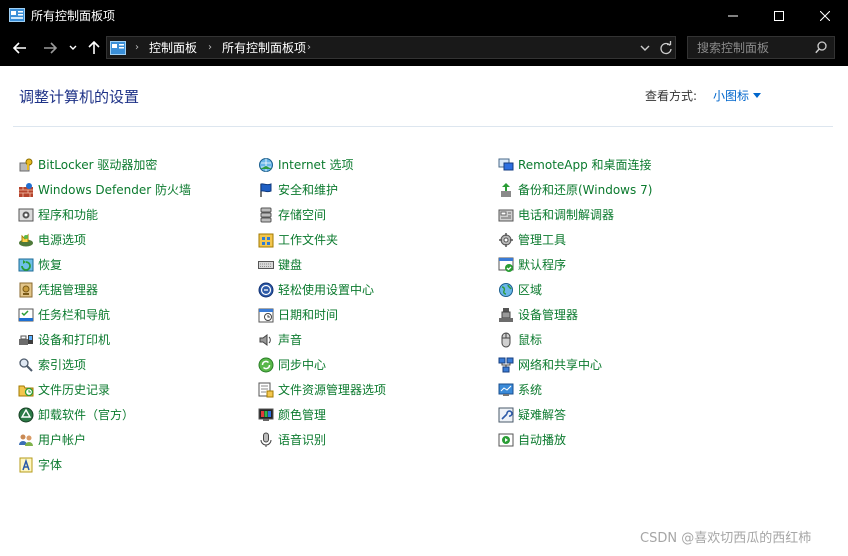  I want to click on breadcrumb-all-items: 所有控制面板项, so click(264, 48).